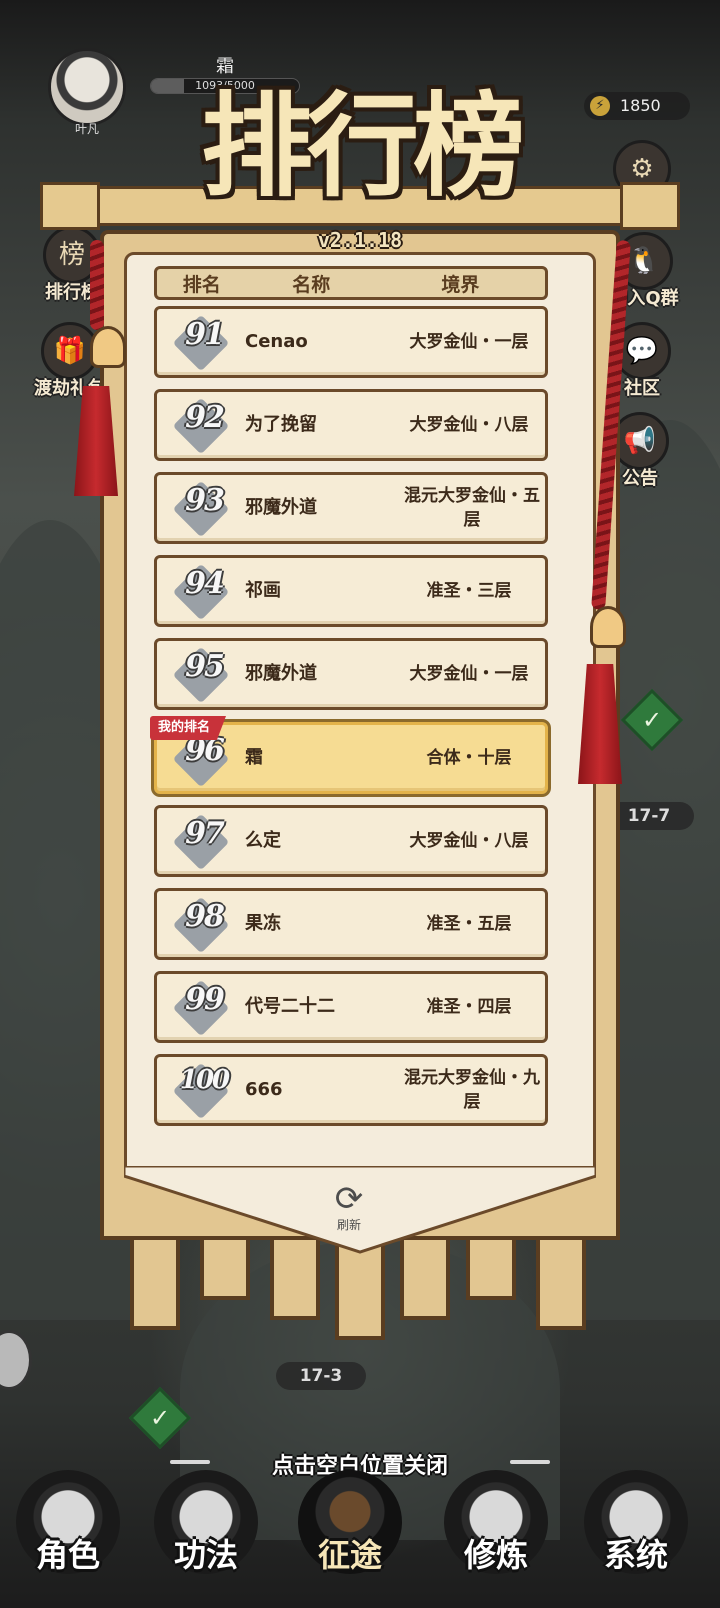 This screenshot has height=1608, width=720. Describe the element at coordinates (86, 129) in the screenshot. I see `avatar-name: 叶凡` at that location.